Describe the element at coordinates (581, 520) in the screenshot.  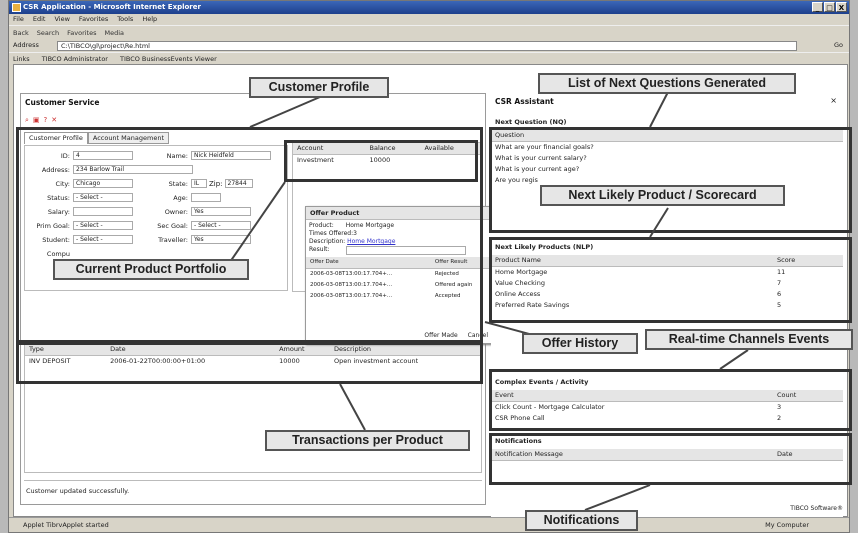
I see `callout-notifications: Notifications` at that location.